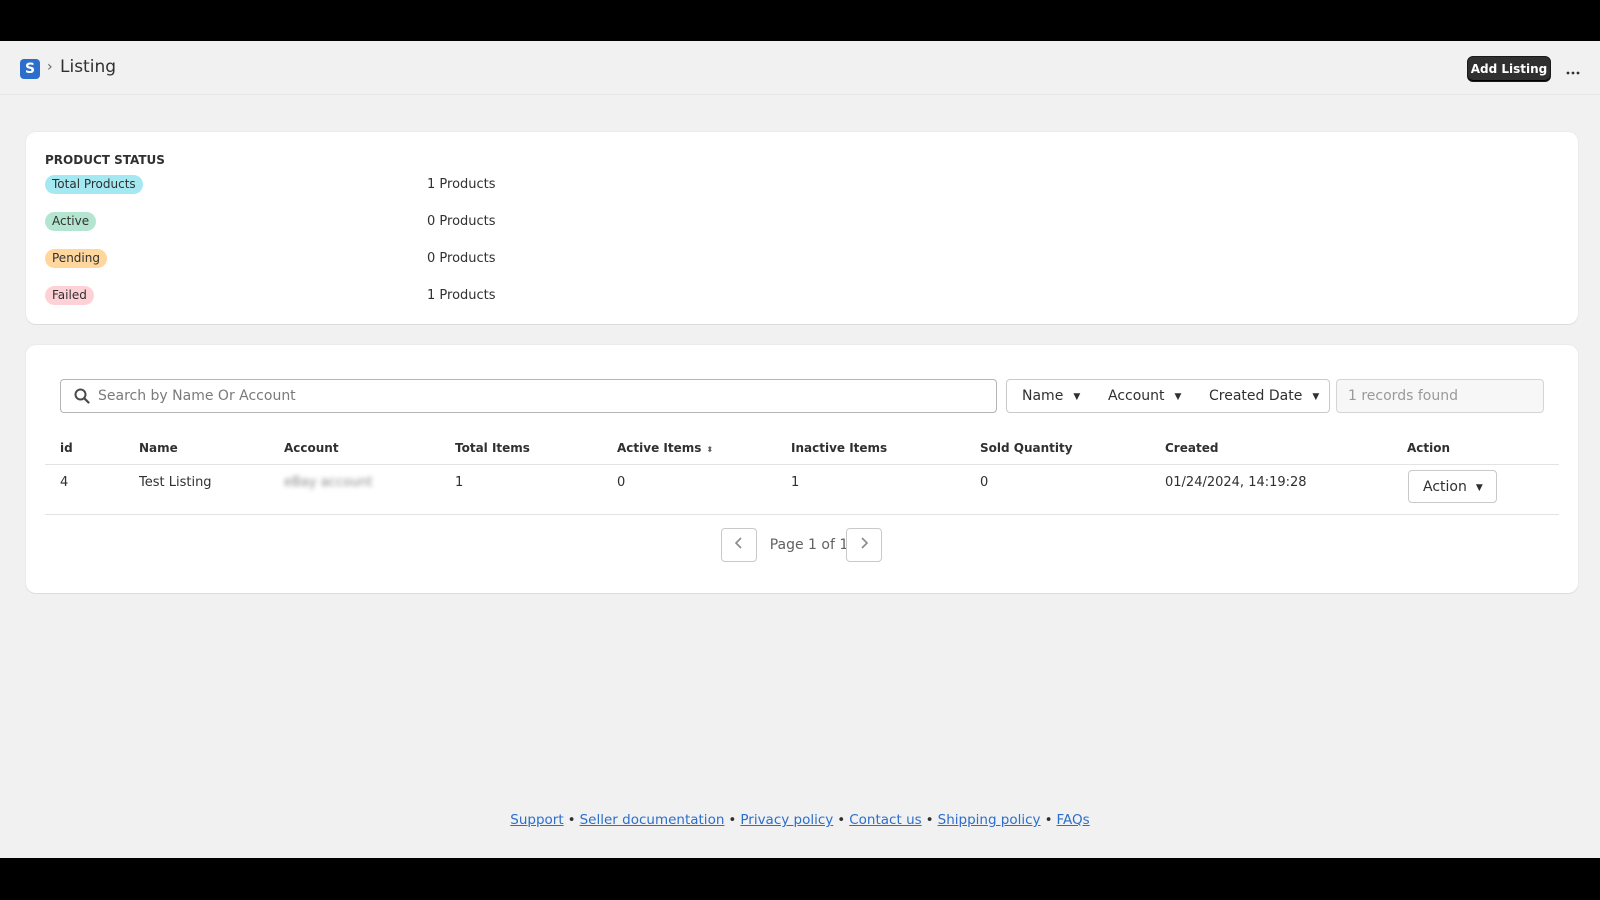 The height and width of the screenshot is (900, 1600). I want to click on status-count-pending: 0 Products, so click(461, 258).